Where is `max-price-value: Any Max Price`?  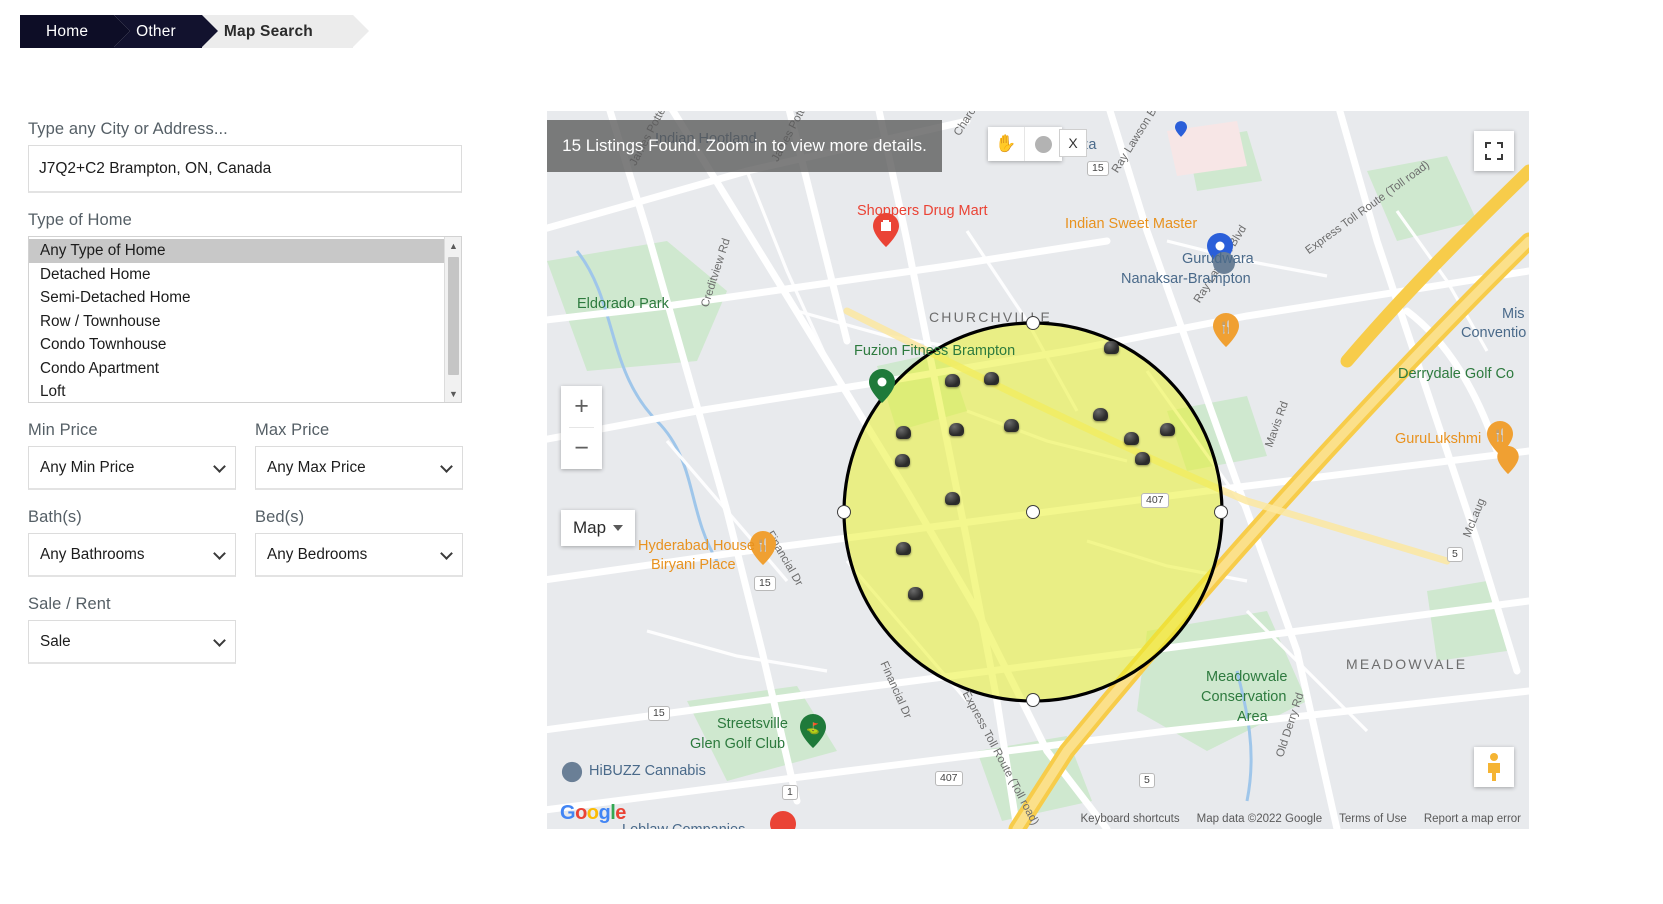
max-price-value: Any Max Price is located at coordinates (316, 467).